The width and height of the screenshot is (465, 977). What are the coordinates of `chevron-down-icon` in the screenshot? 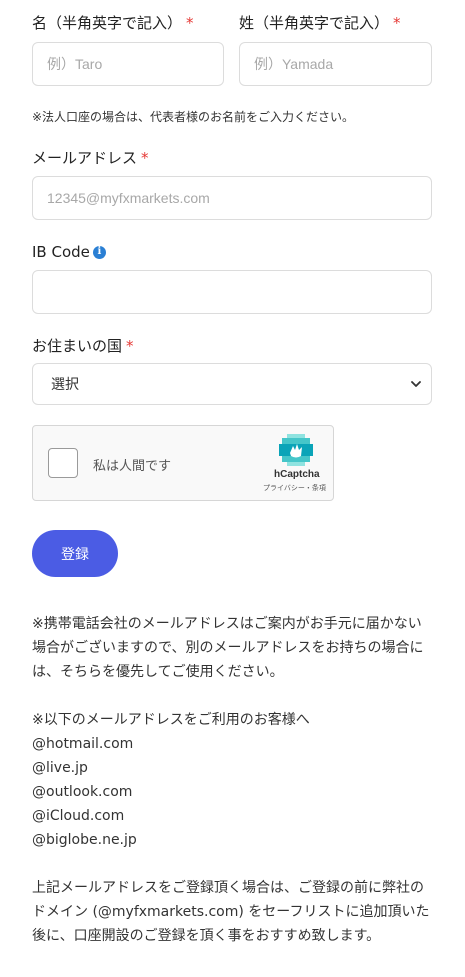 It's located at (416, 384).